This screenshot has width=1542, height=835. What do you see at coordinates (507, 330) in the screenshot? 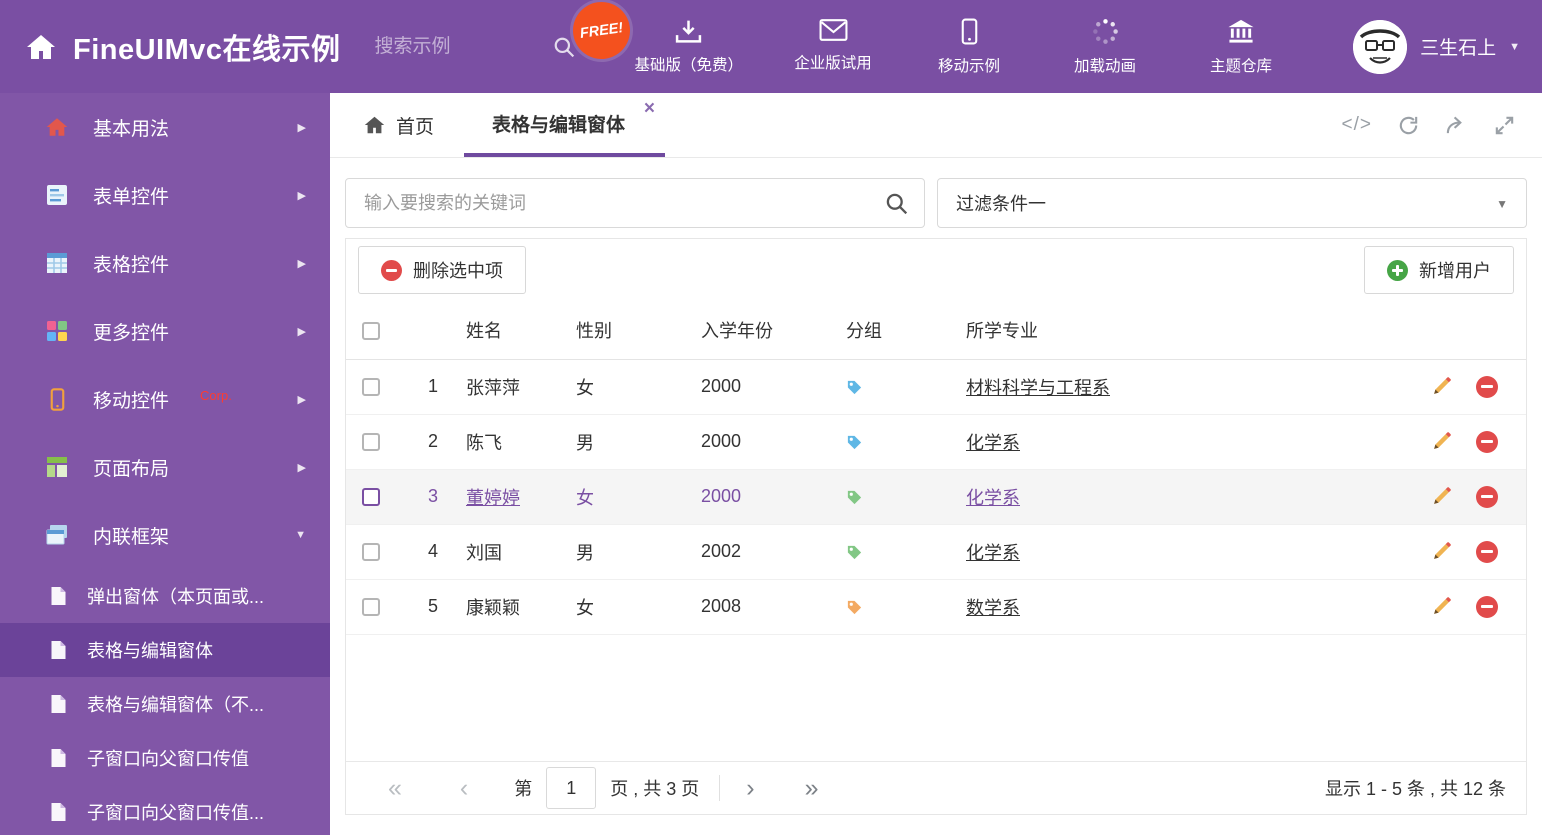
I see `header-name: 姓名` at bounding box center [507, 330].